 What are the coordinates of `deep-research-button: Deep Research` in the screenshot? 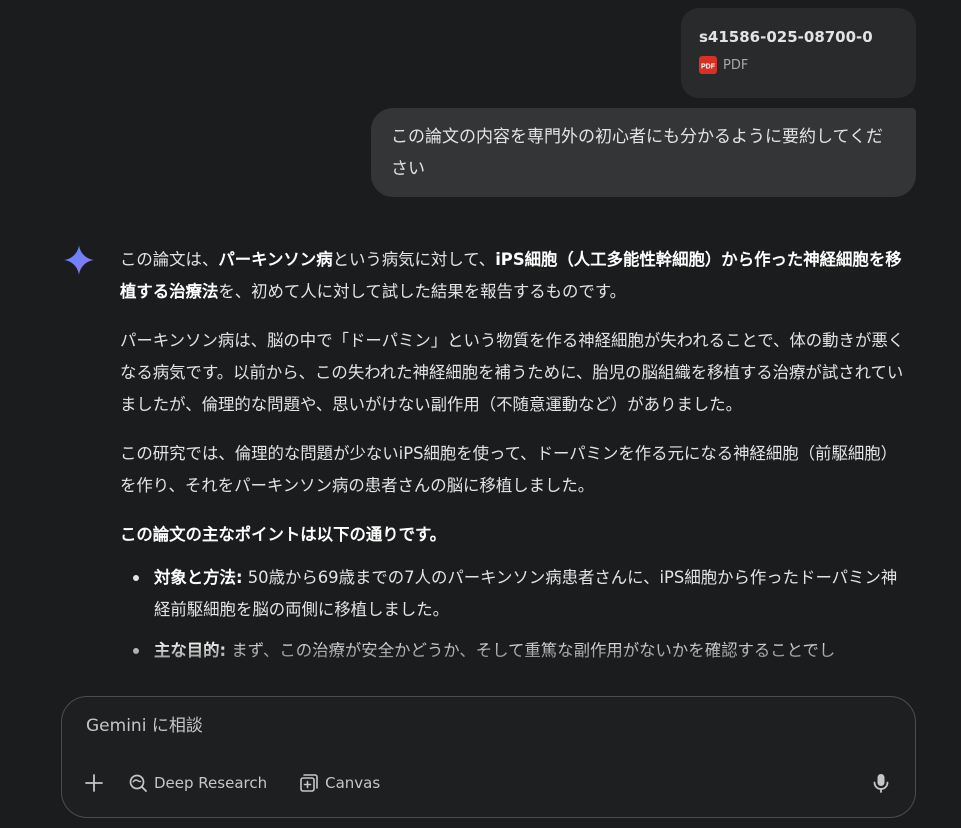 It's located at (197, 783).